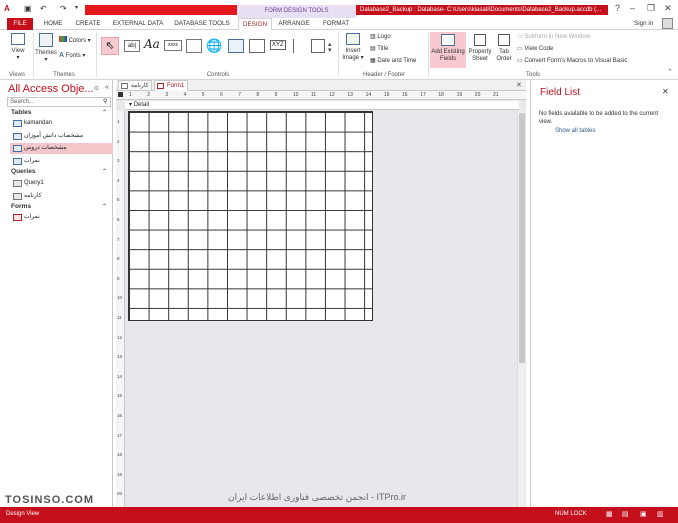 The width and height of the screenshot is (678, 523). Describe the element at coordinates (21, 206) in the screenshot. I see `nav-section-forms: Forms` at that location.